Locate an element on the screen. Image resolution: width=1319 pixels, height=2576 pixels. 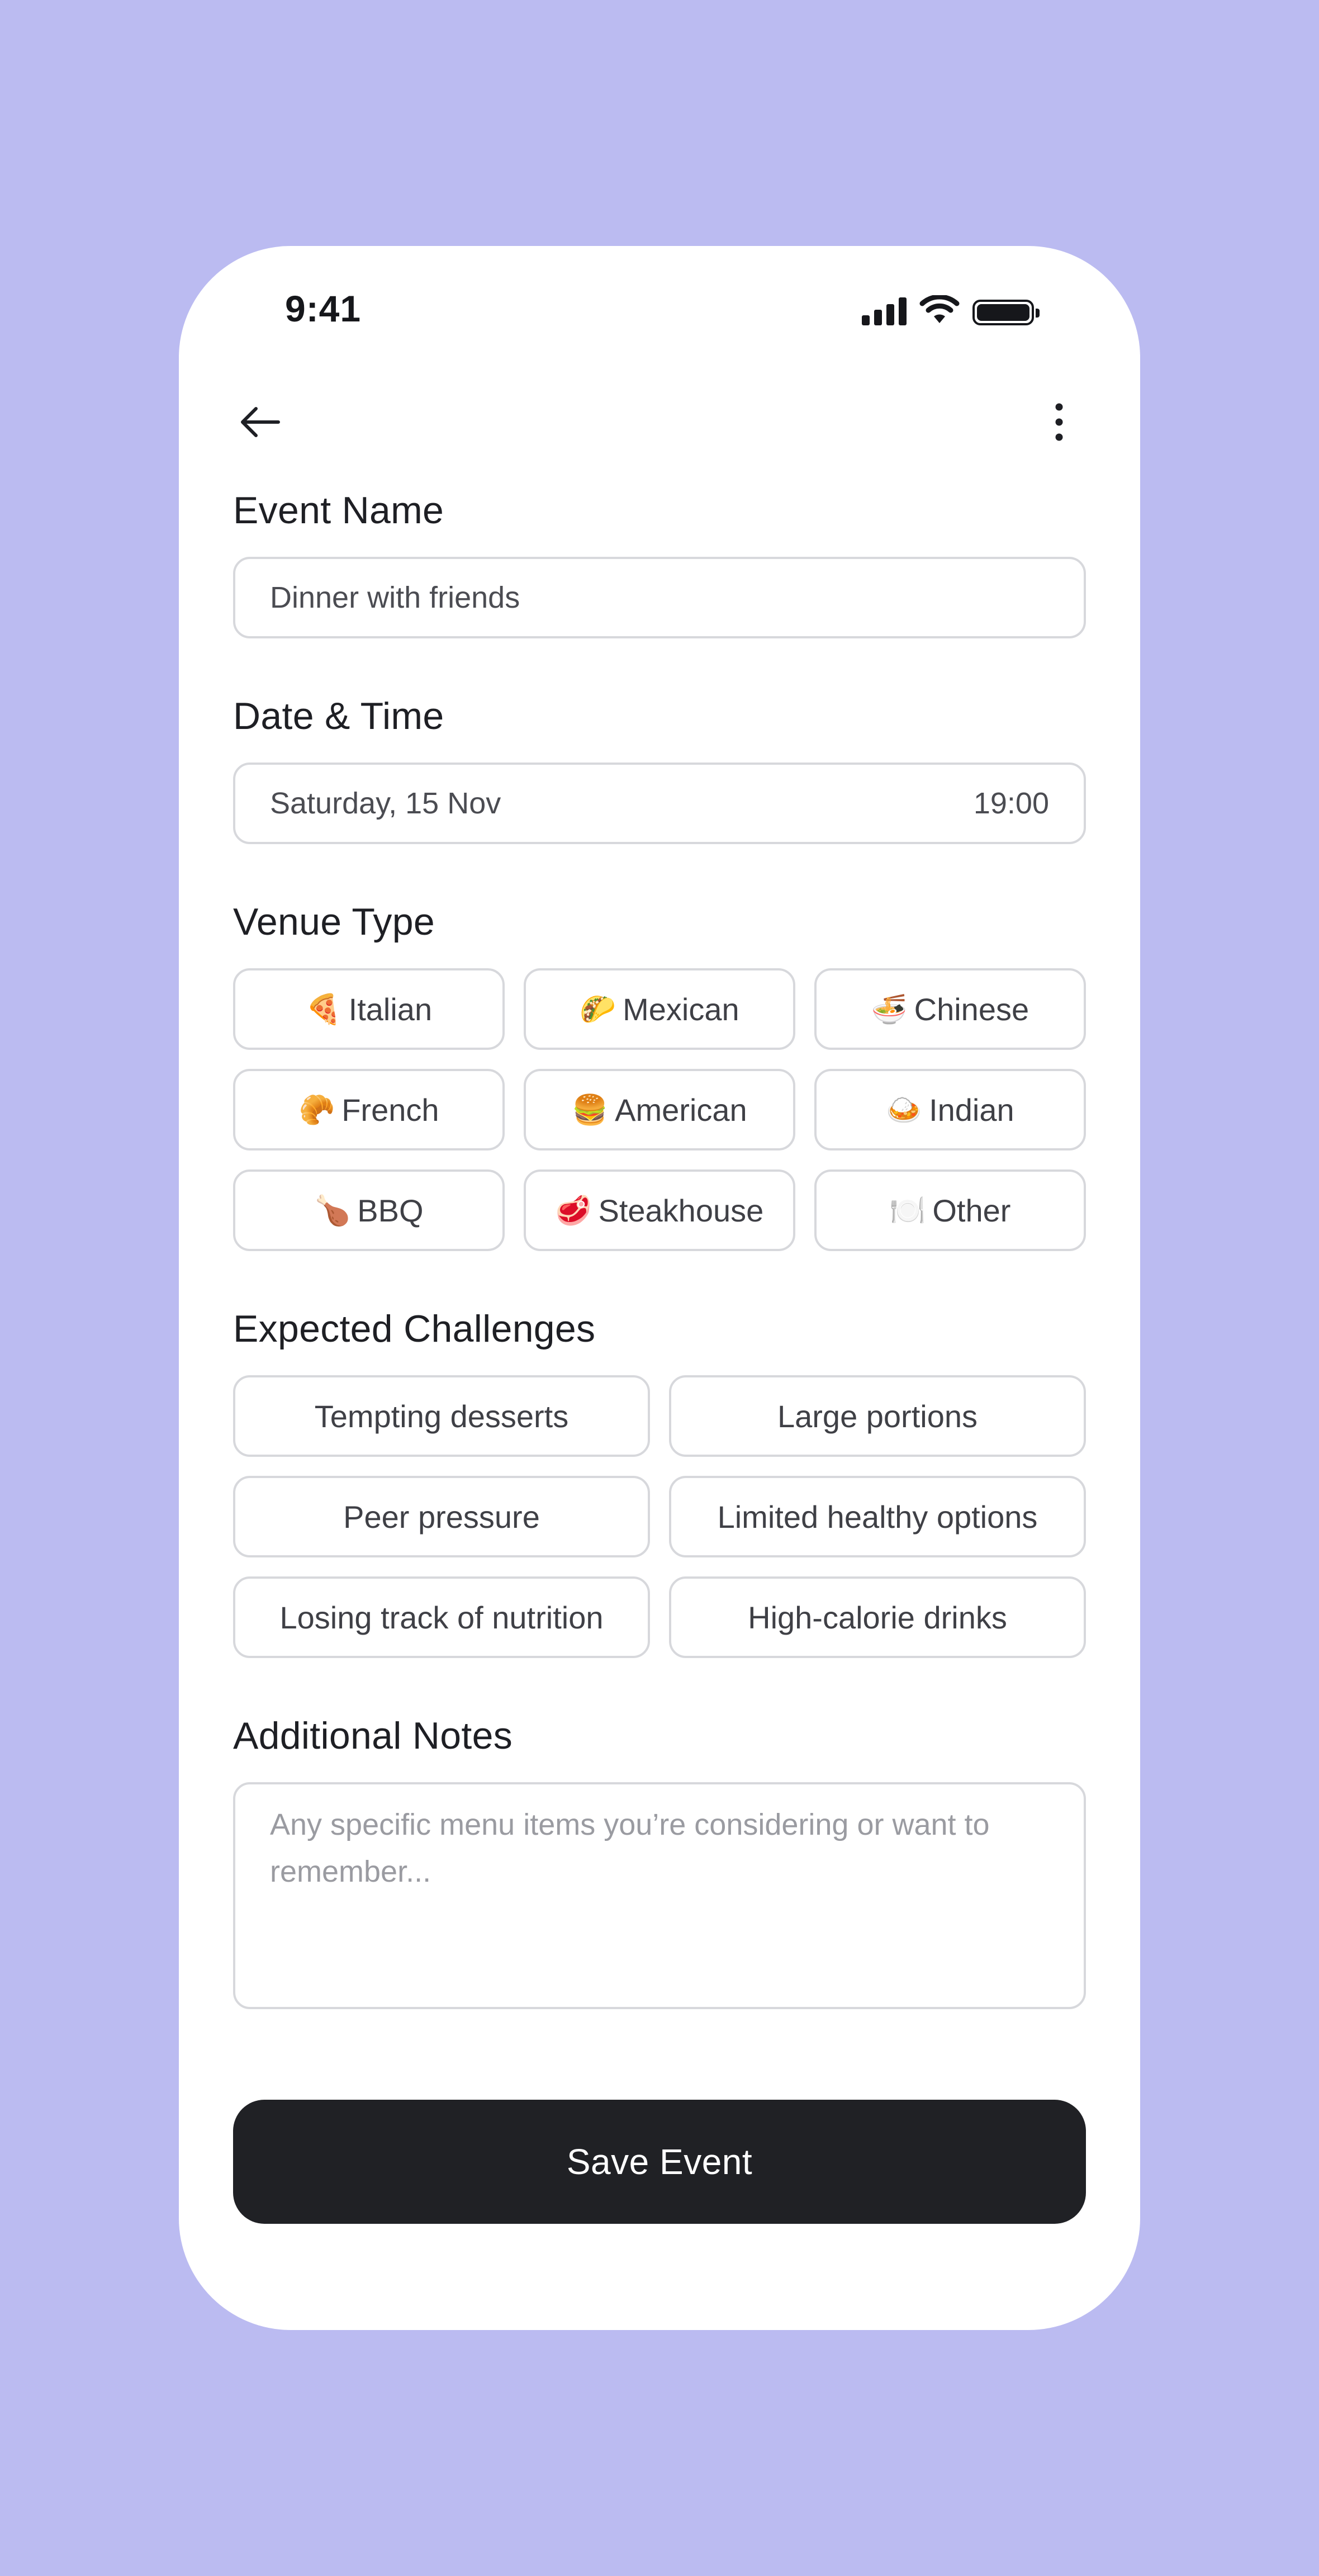
challenge-chip-label: Tempting desserts is located at coordinates (442, 1416).